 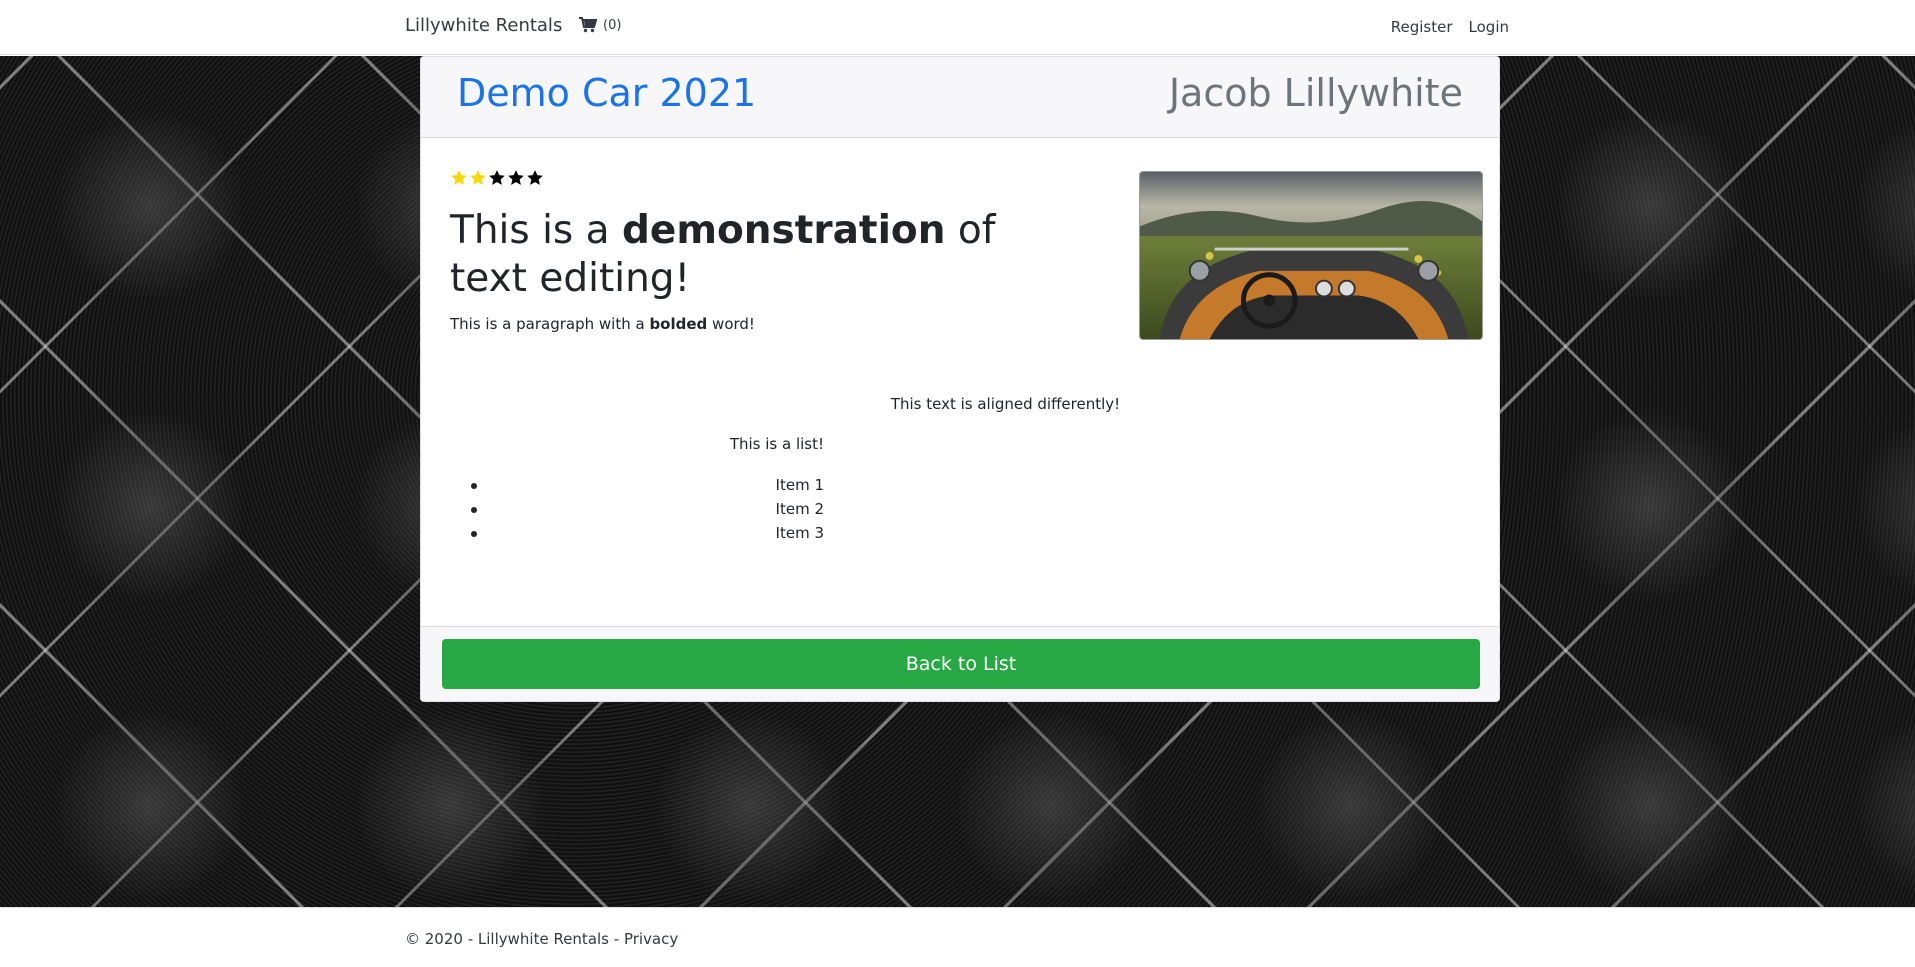 I want to click on description-paragraph: This is a paragraph with a bolded word!, so click(x=602, y=324).